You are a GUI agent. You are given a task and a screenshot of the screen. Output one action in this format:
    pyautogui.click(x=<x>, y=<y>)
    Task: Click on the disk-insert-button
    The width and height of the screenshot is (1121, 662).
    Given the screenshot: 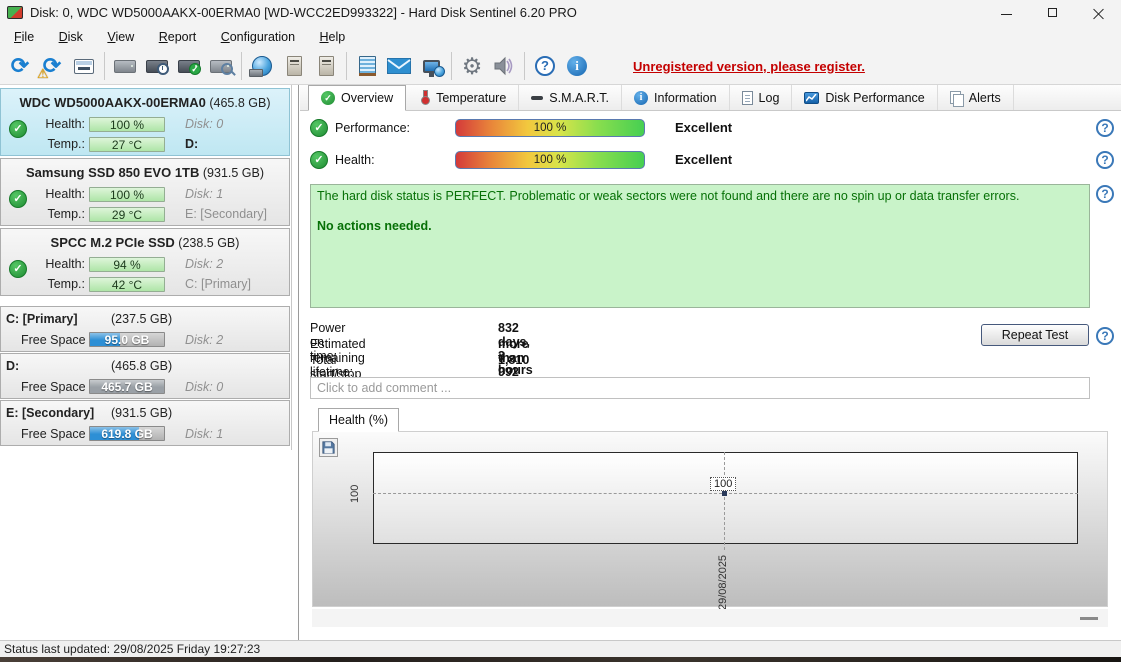 What is the action you would take?
    pyautogui.click(x=326, y=66)
    